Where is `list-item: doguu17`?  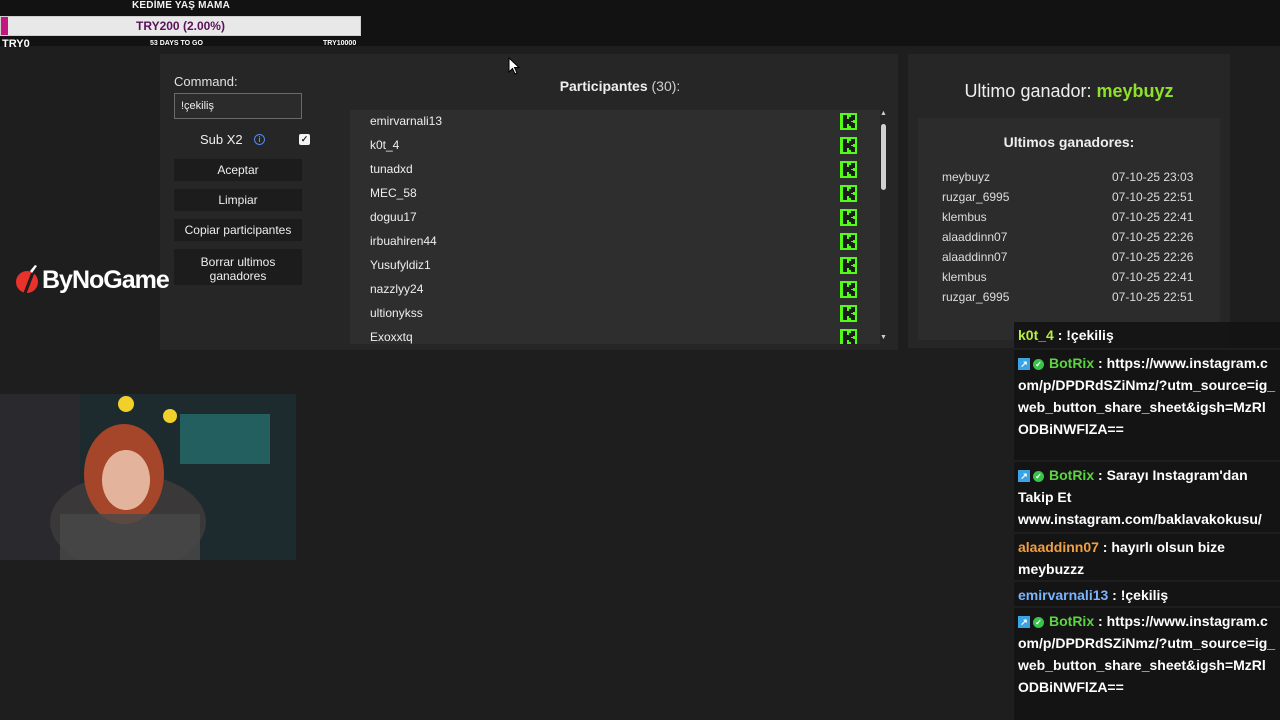 list-item: doguu17 is located at coordinates (604, 218).